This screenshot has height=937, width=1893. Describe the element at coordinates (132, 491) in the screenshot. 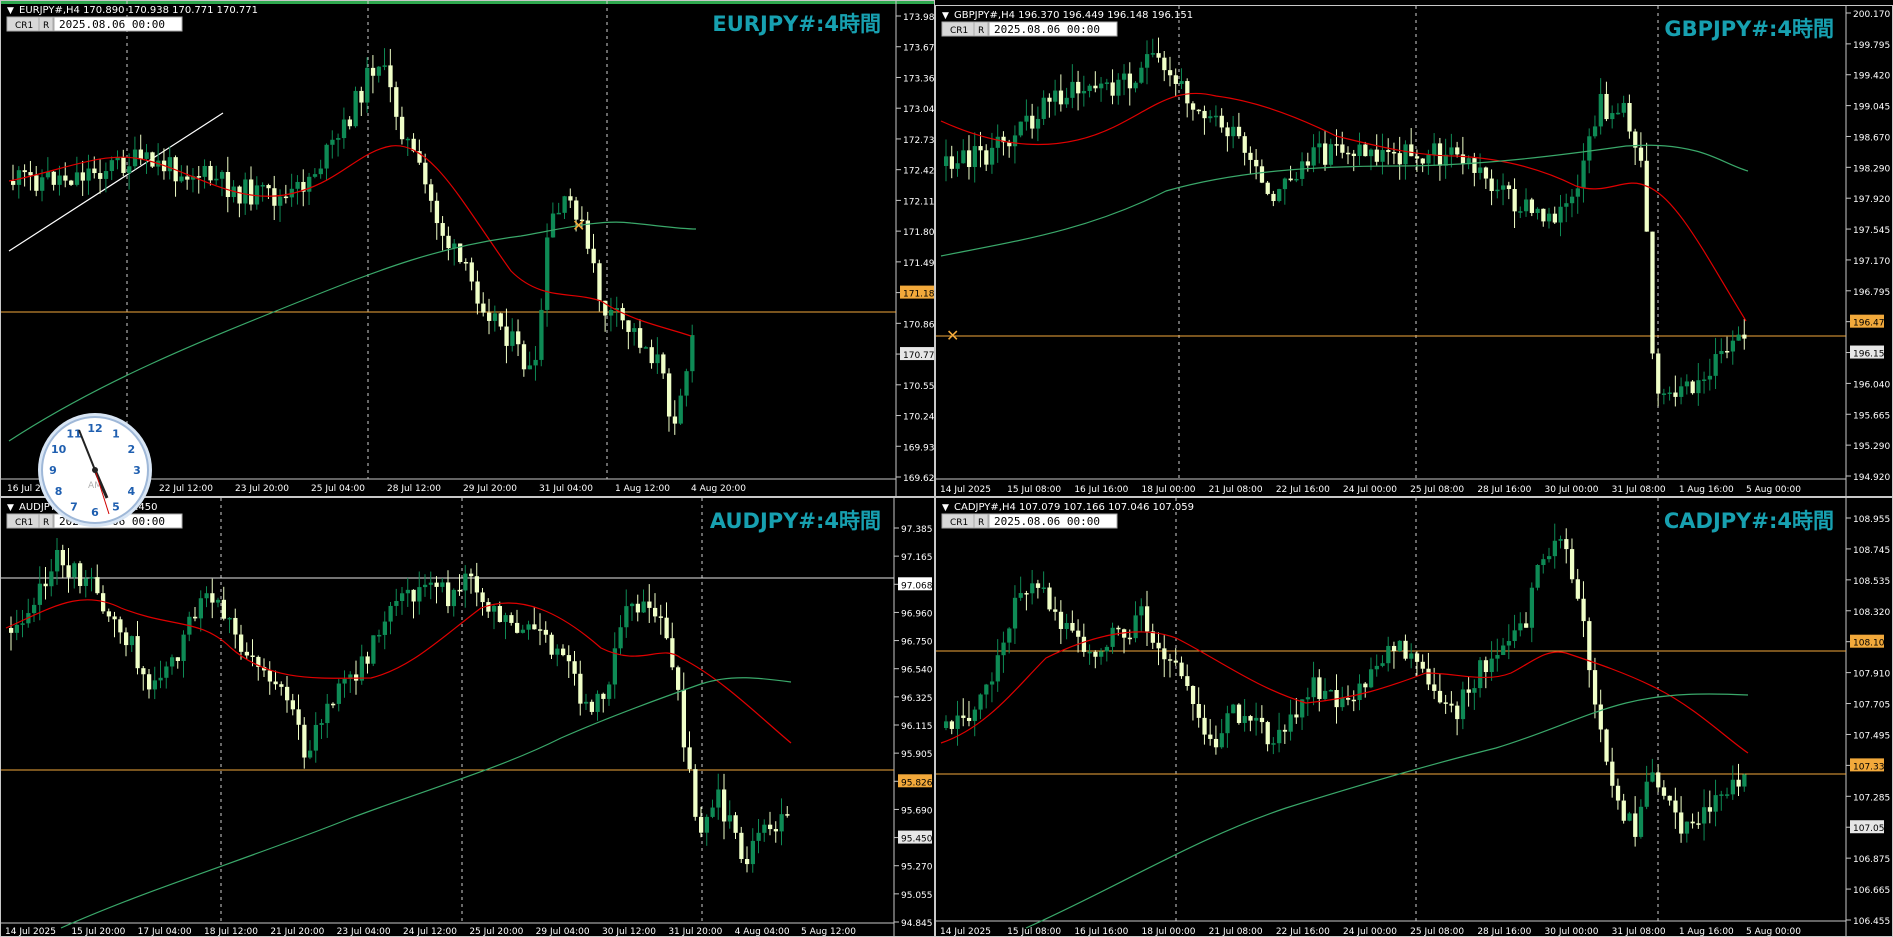

I see `clock-numeral: 4` at that location.